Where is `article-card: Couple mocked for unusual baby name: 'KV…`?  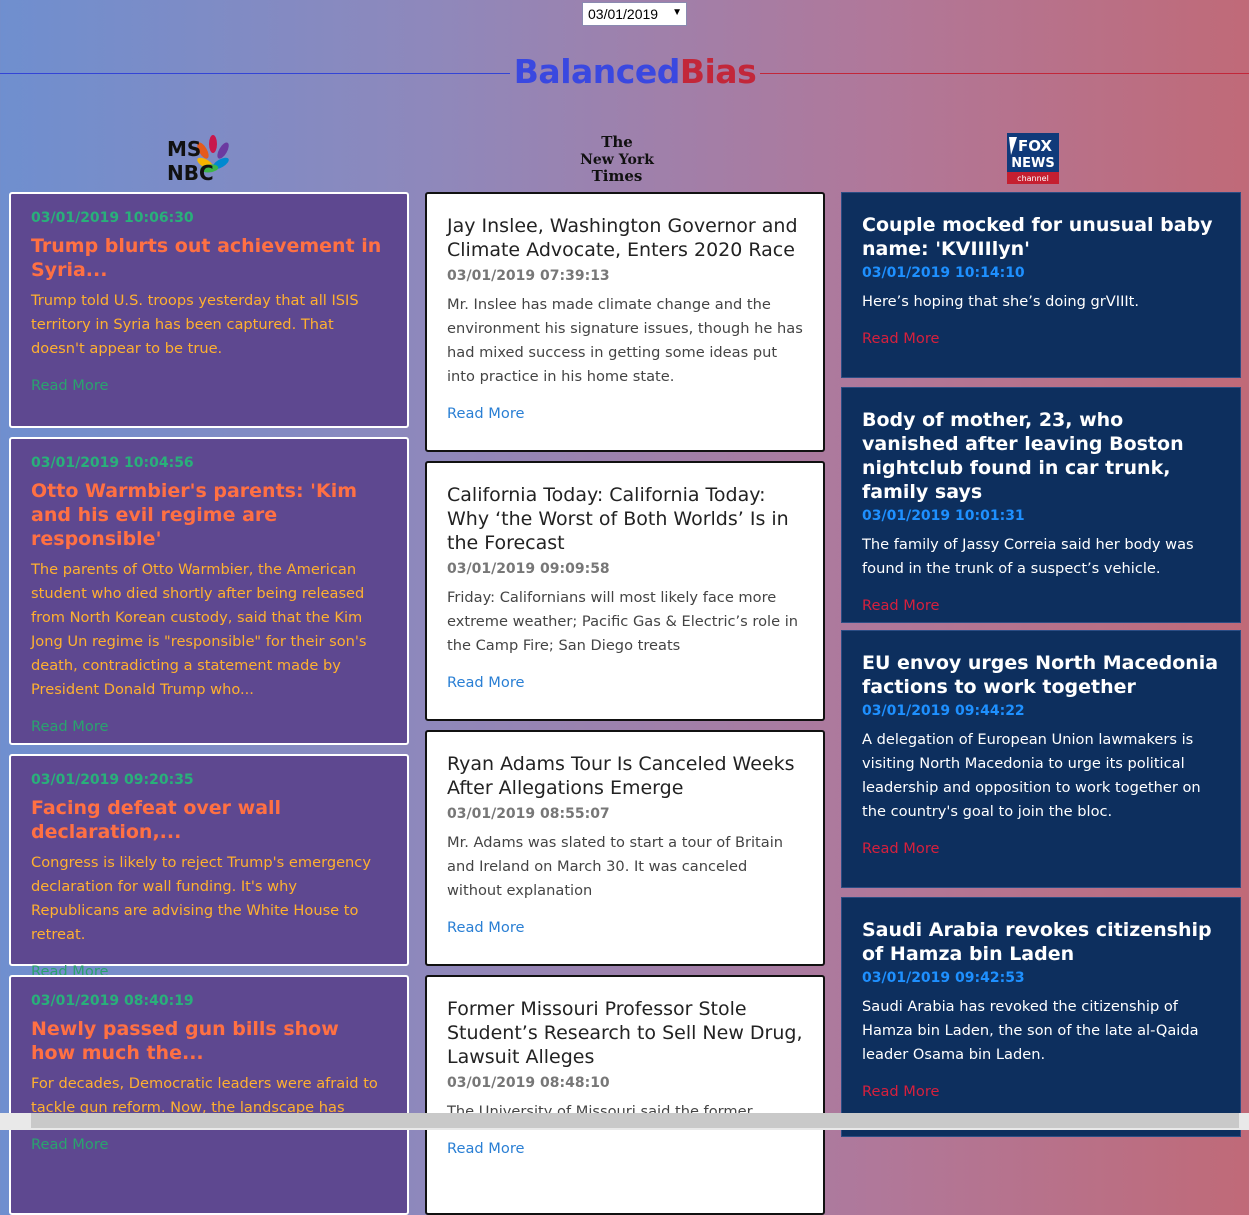 article-card: Couple mocked for unusual baby name: 'KV… is located at coordinates (1041, 285).